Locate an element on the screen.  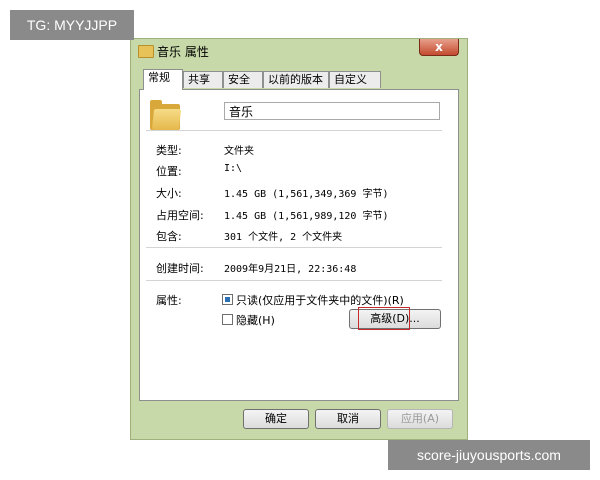
created-value: 2009年9月21日, 22:36:48 is located at coordinates (290, 269).